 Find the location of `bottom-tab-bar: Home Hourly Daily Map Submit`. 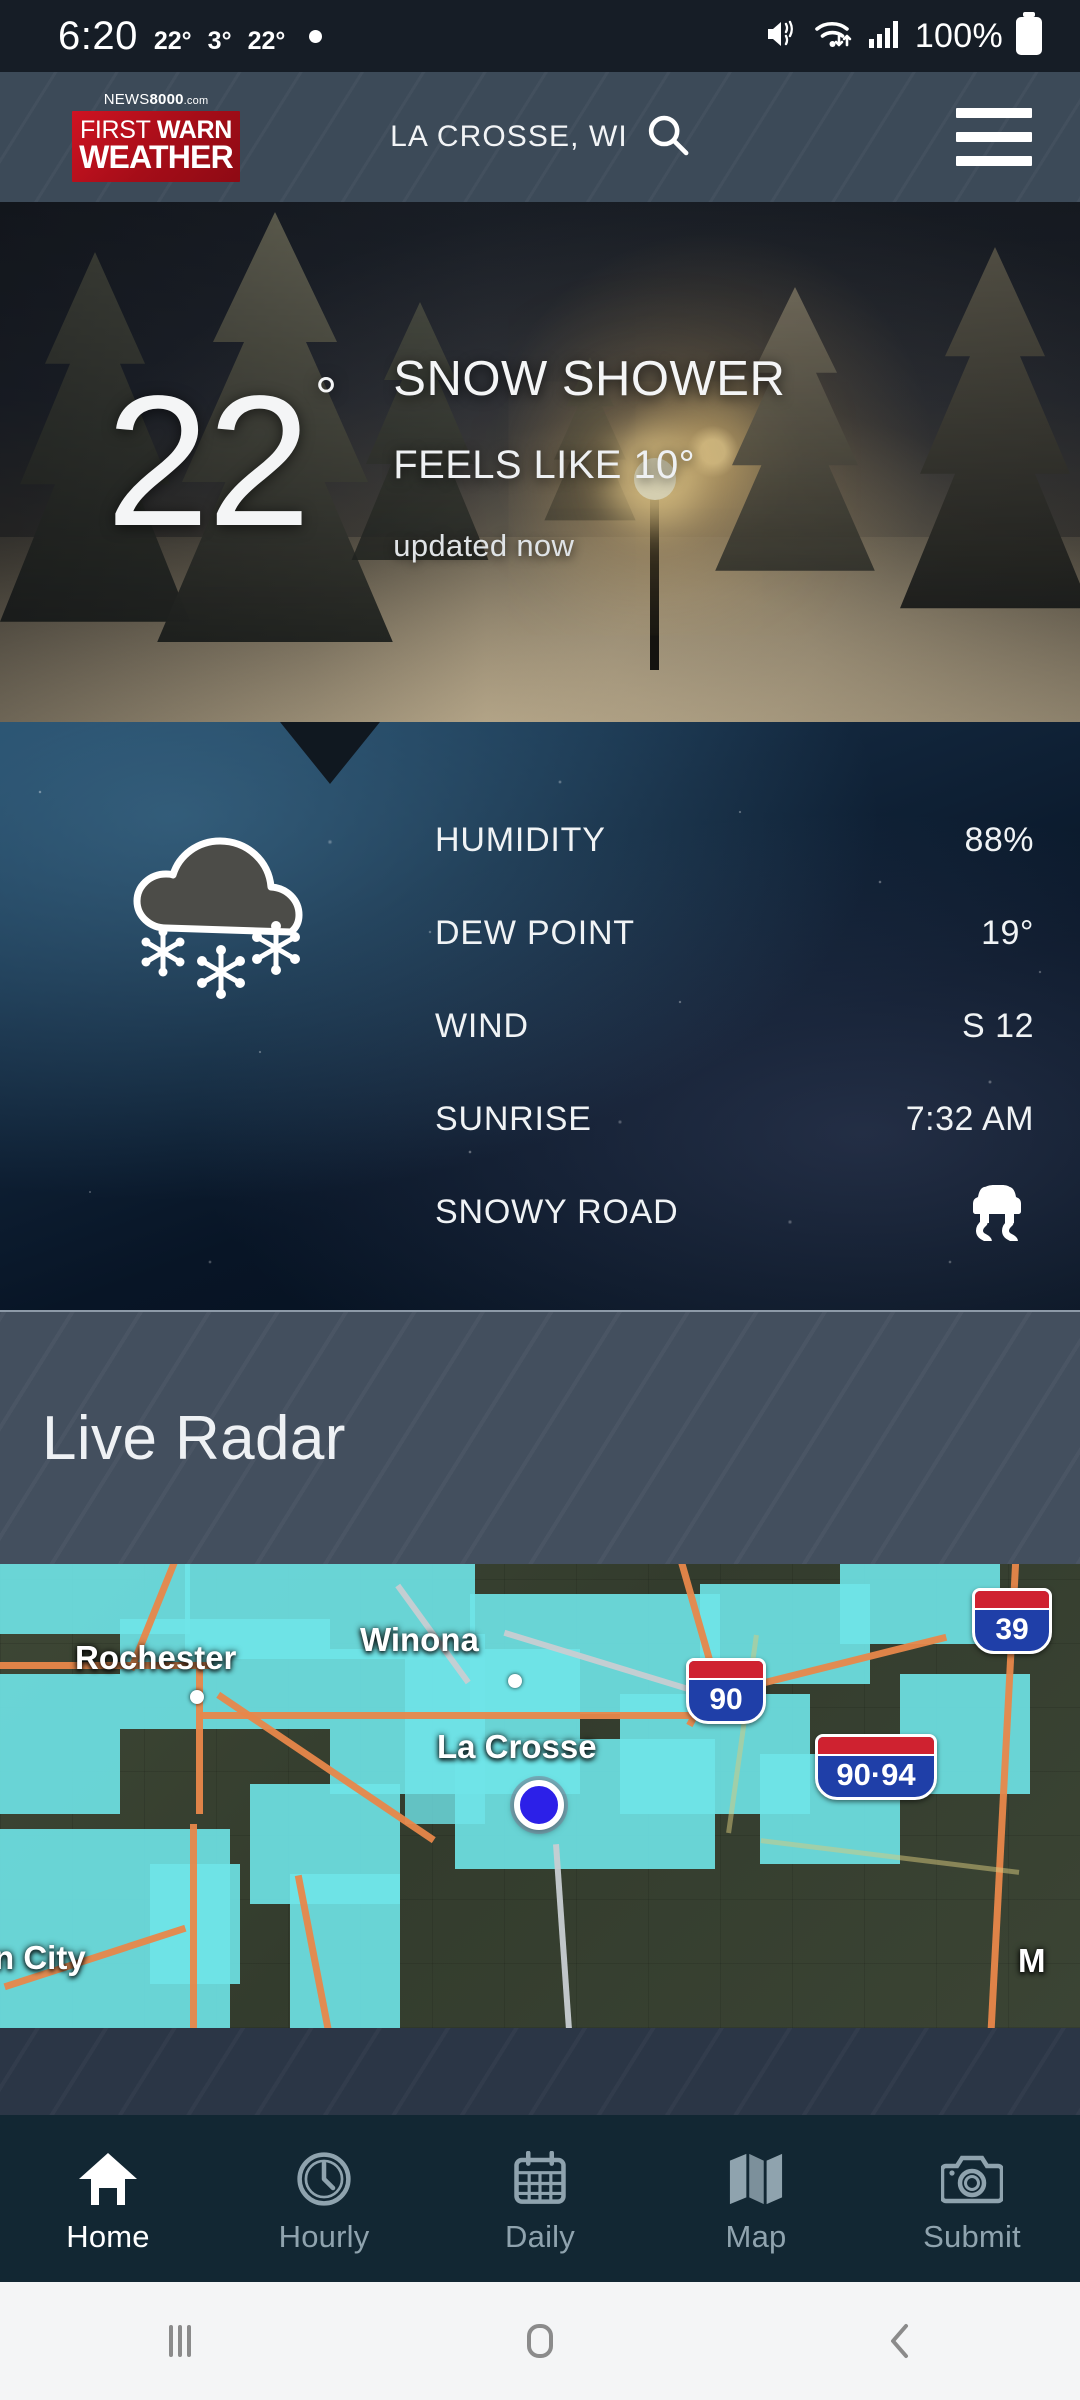

bottom-tab-bar: Home Hourly Daily Map Submit is located at coordinates (540, 2198).